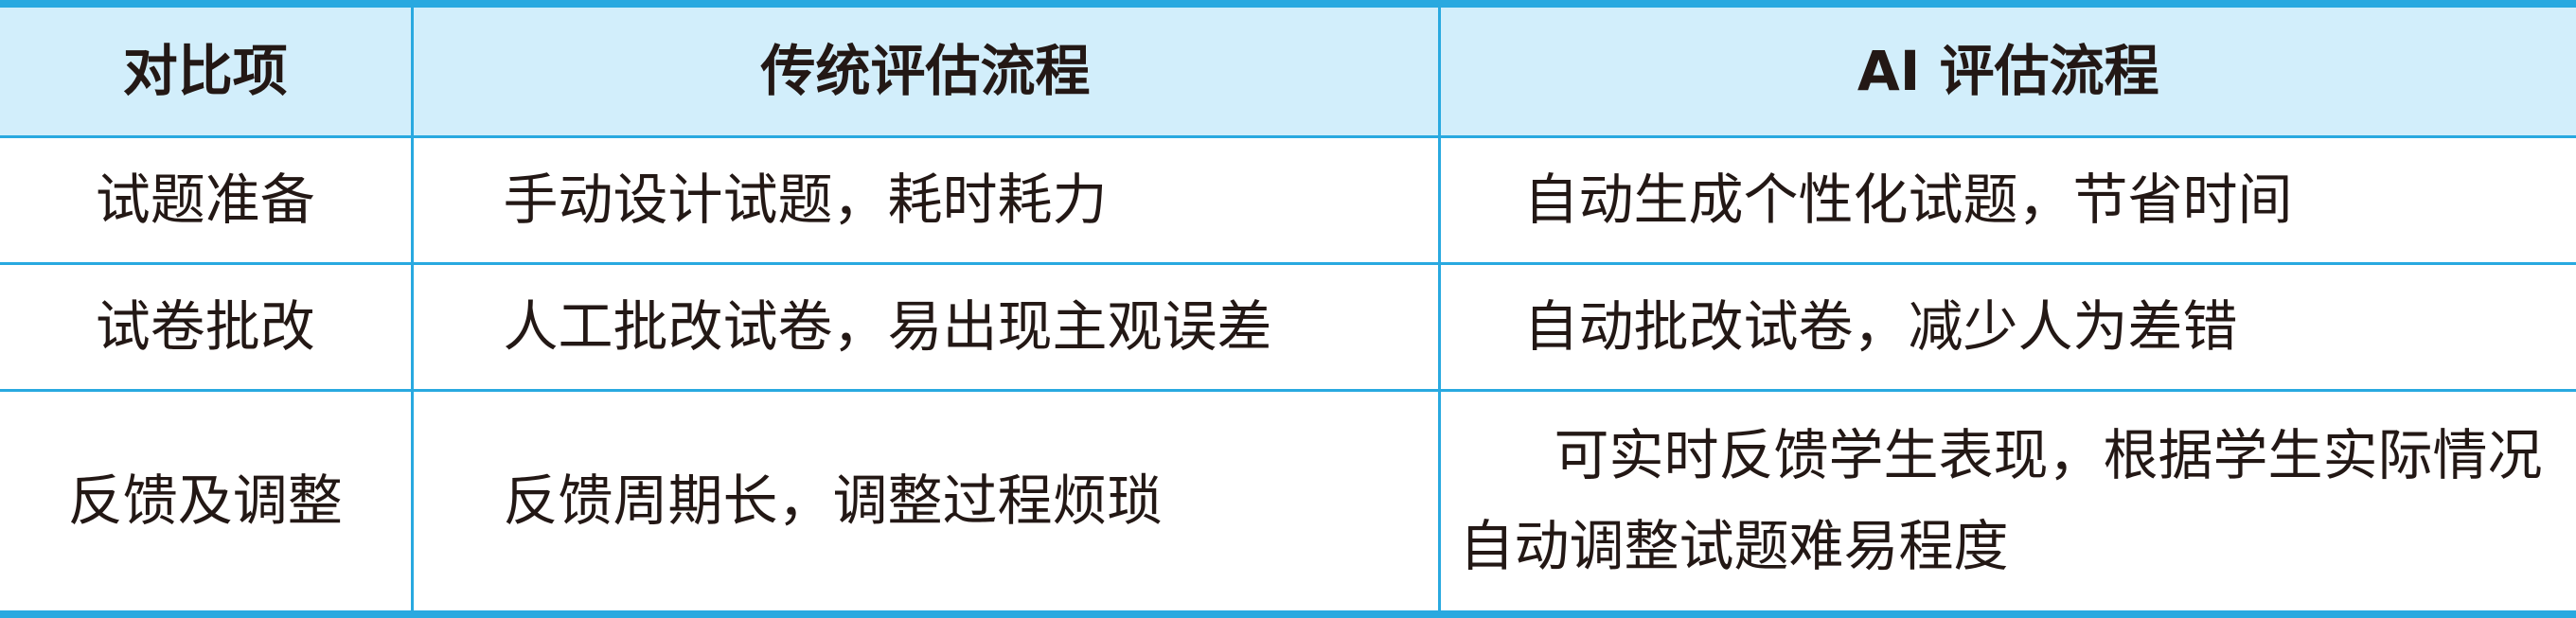 The image size is (2576, 618). What do you see at coordinates (207, 199) in the screenshot?
I see `row-item-label: 试题准备` at bounding box center [207, 199].